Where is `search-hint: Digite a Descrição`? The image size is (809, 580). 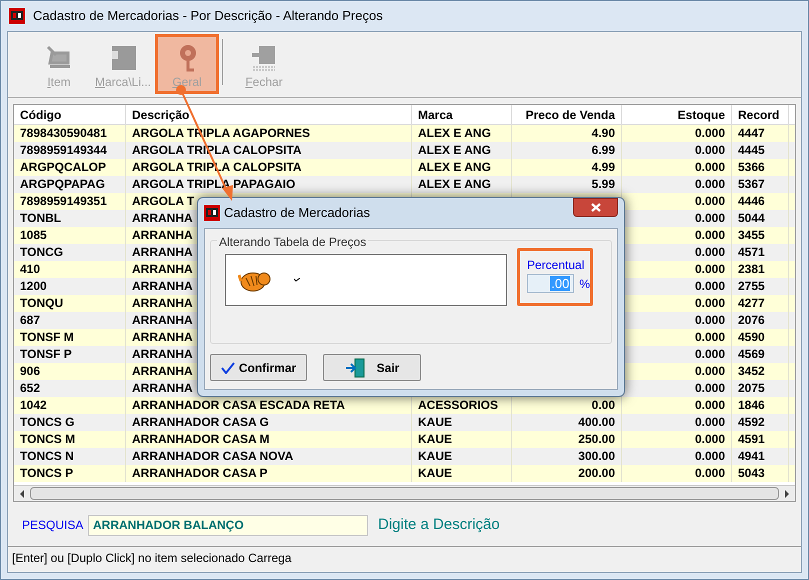 search-hint: Digite a Descrição is located at coordinates (439, 524).